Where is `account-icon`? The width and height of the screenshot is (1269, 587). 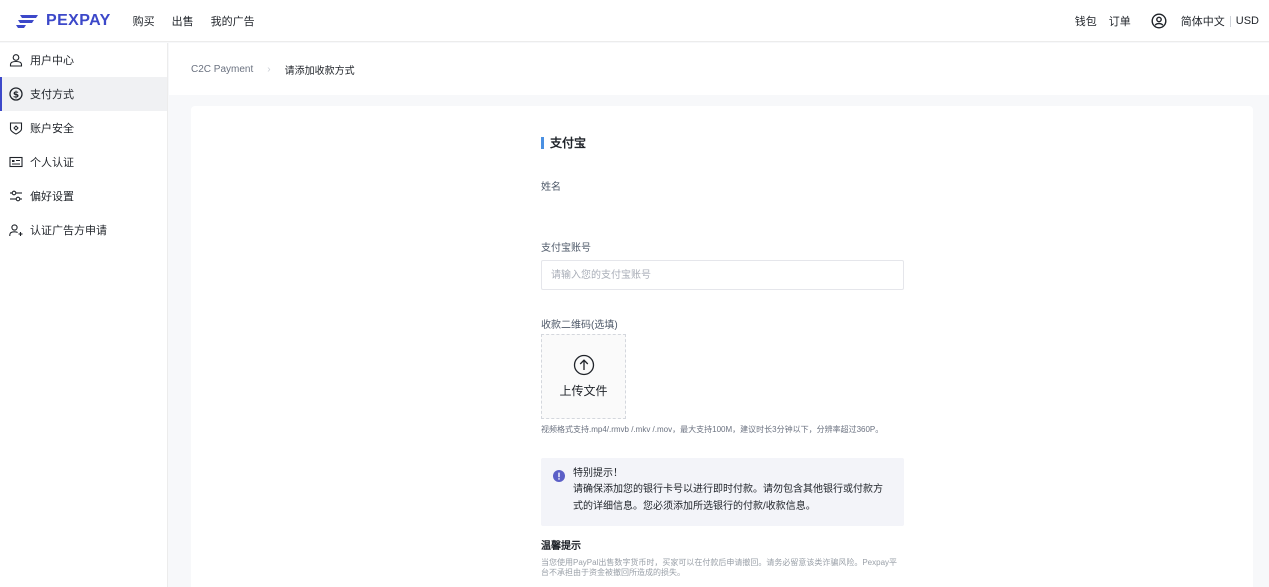
account-icon is located at coordinates (1159, 21).